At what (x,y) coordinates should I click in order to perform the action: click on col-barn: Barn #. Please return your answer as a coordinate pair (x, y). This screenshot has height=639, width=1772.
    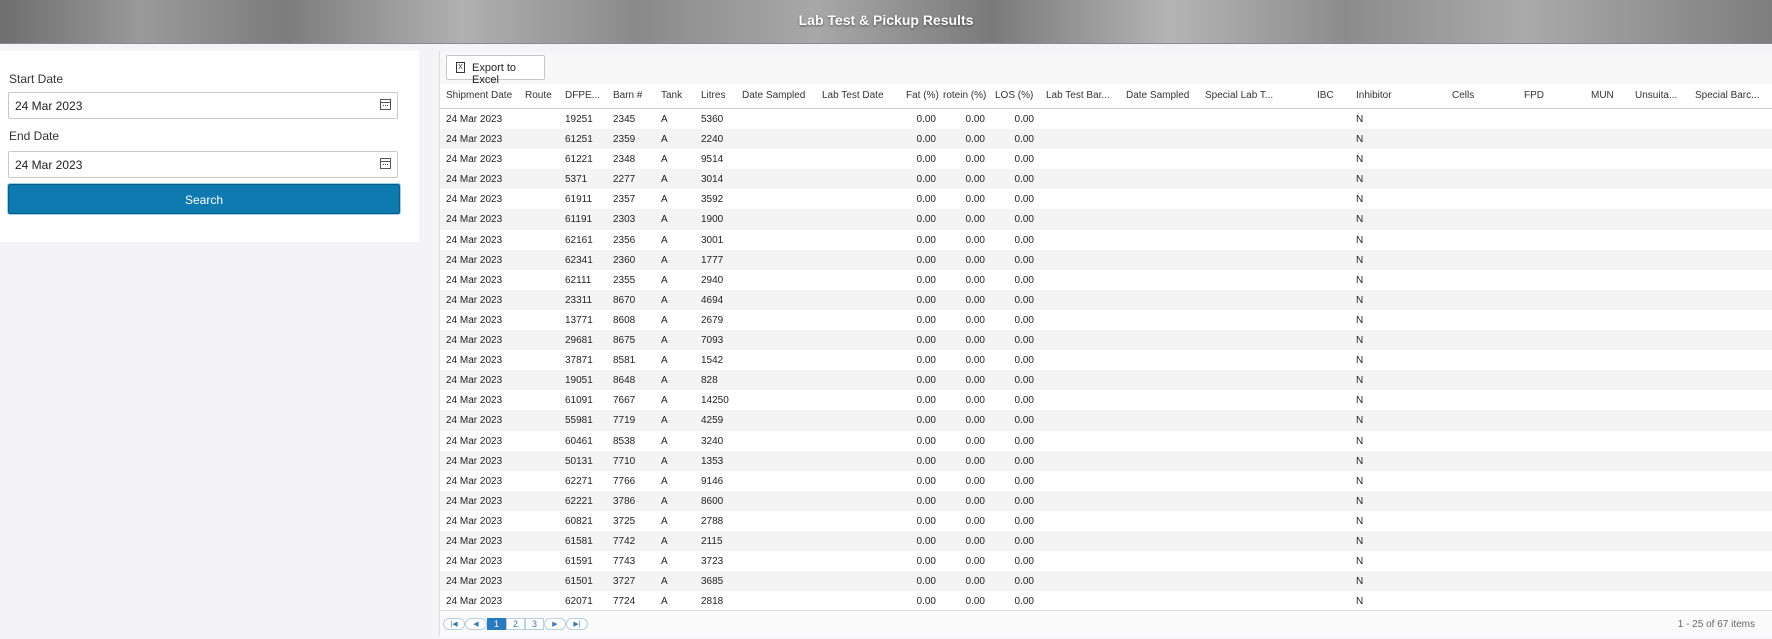
    Looking at the image, I should click on (627, 95).